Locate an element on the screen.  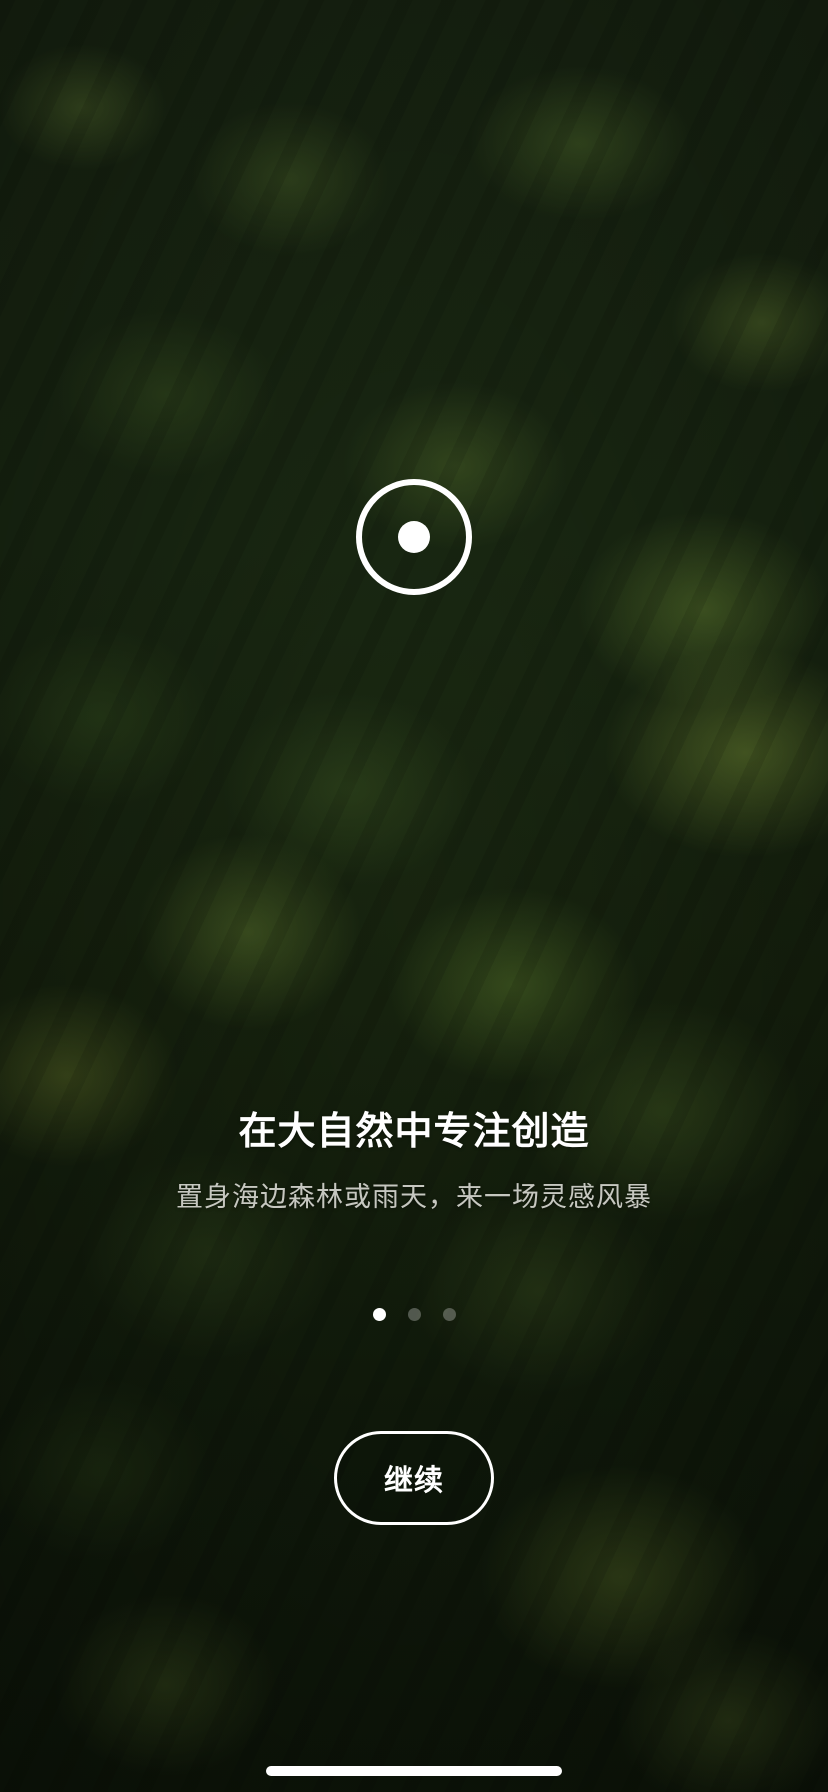
focus-target-icon is located at coordinates (414, 537).